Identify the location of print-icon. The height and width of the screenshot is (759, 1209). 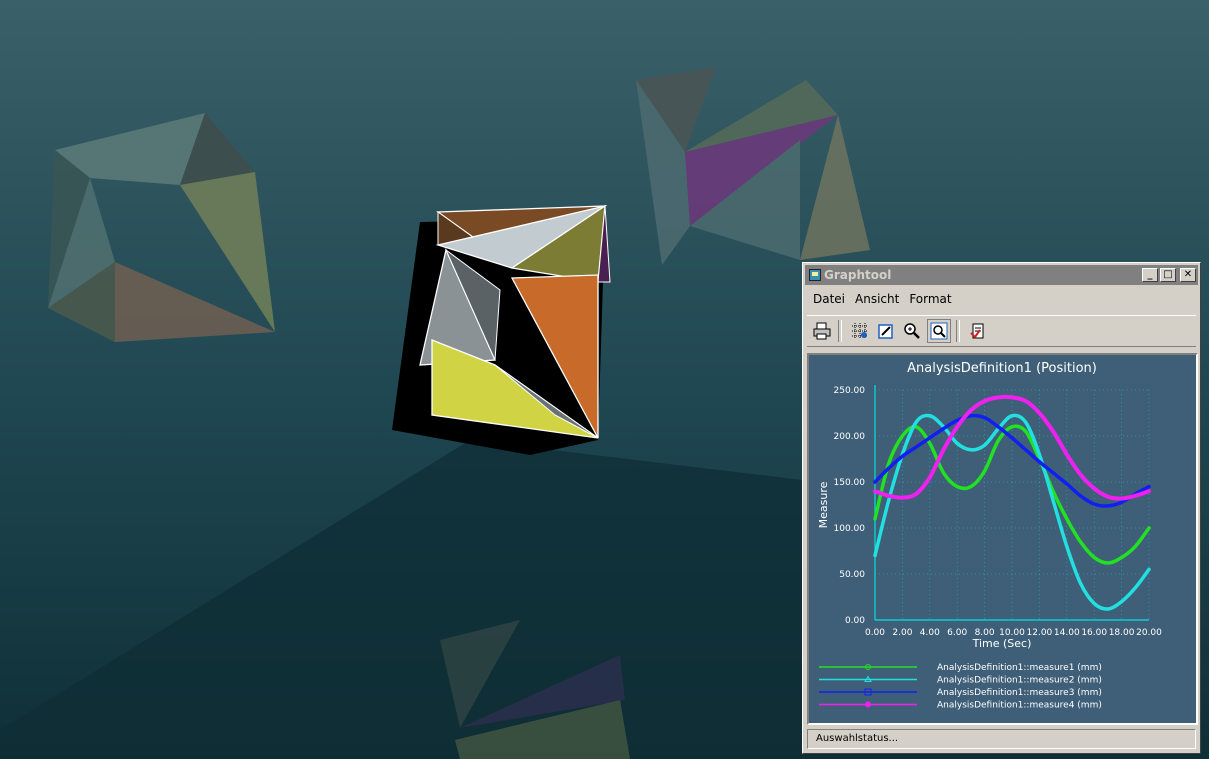
(822, 331).